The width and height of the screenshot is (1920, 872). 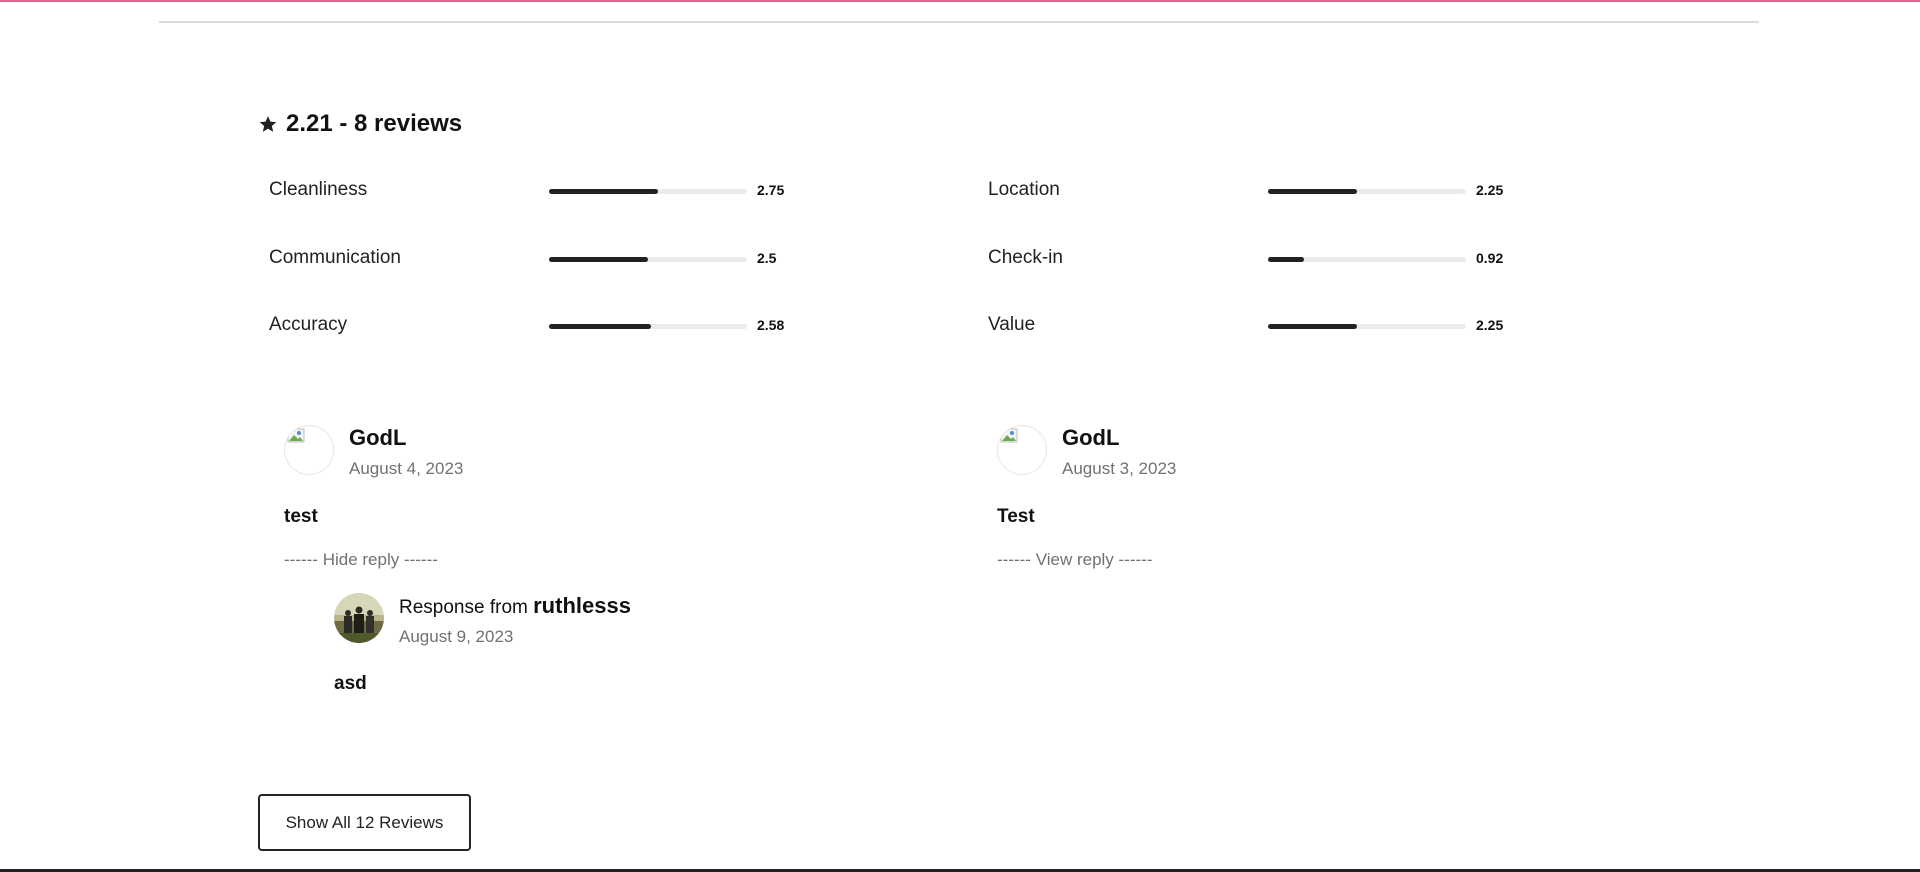 What do you see at coordinates (1025, 257) in the screenshot?
I see `rating-label: Check-in` at bounding box center [1025, 257].